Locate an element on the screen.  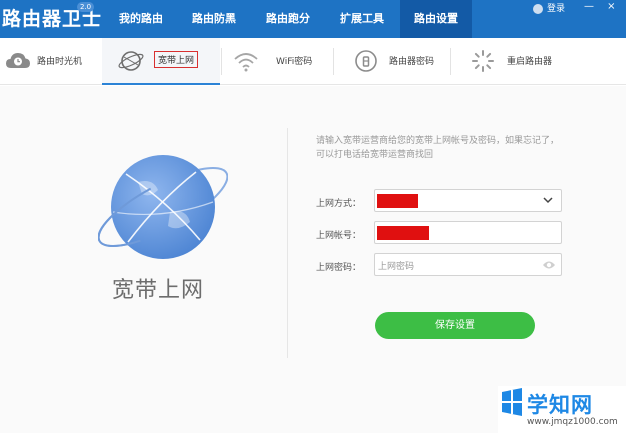
subtab-label: 路由时光机 is located at coordinates (60, 62).